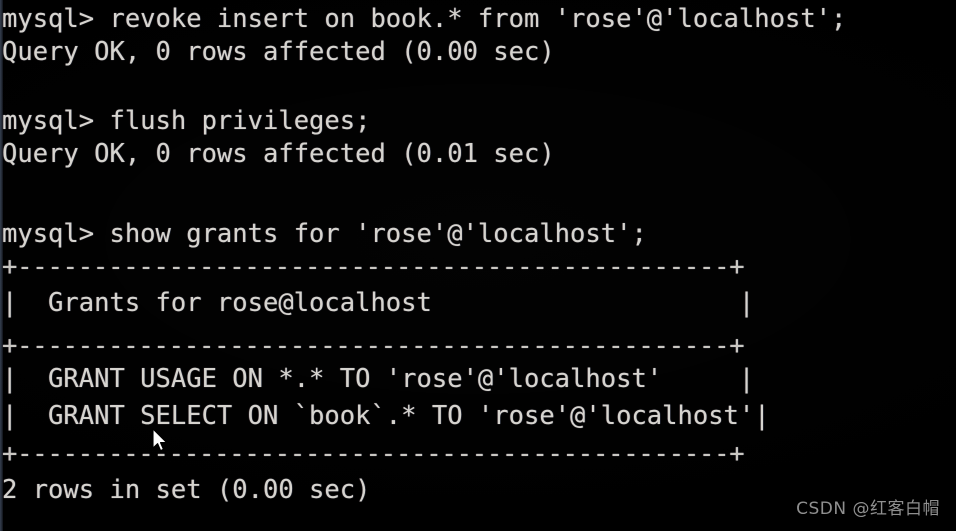  What do you see at coordinates (278, 52) in the screenshot?
I see `terminal-line-result: Query OK, 0 rows affected (0.00 sec)` at bounding box center [278, 52].